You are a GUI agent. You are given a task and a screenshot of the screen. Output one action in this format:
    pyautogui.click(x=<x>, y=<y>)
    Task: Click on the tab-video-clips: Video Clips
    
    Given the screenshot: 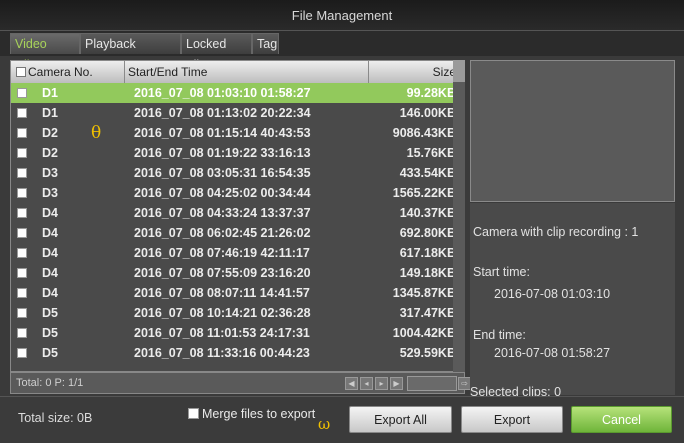 What is the action you would take?
    pyautogui.click(x=45, y=52)
    